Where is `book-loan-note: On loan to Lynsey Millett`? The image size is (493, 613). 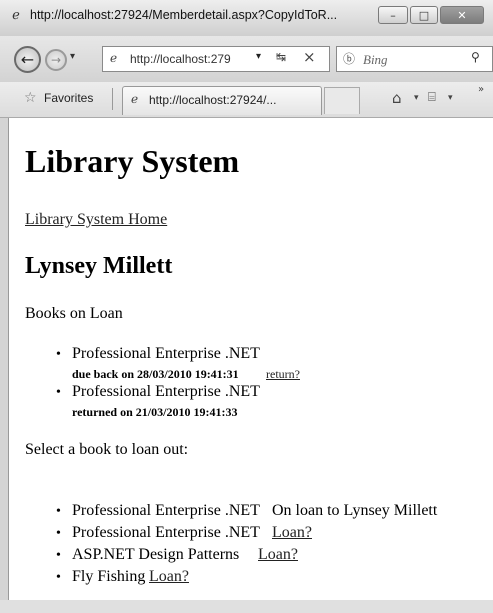
book-loan-note: On loan to Lynsey Millett is located at coordinates (355, 510).